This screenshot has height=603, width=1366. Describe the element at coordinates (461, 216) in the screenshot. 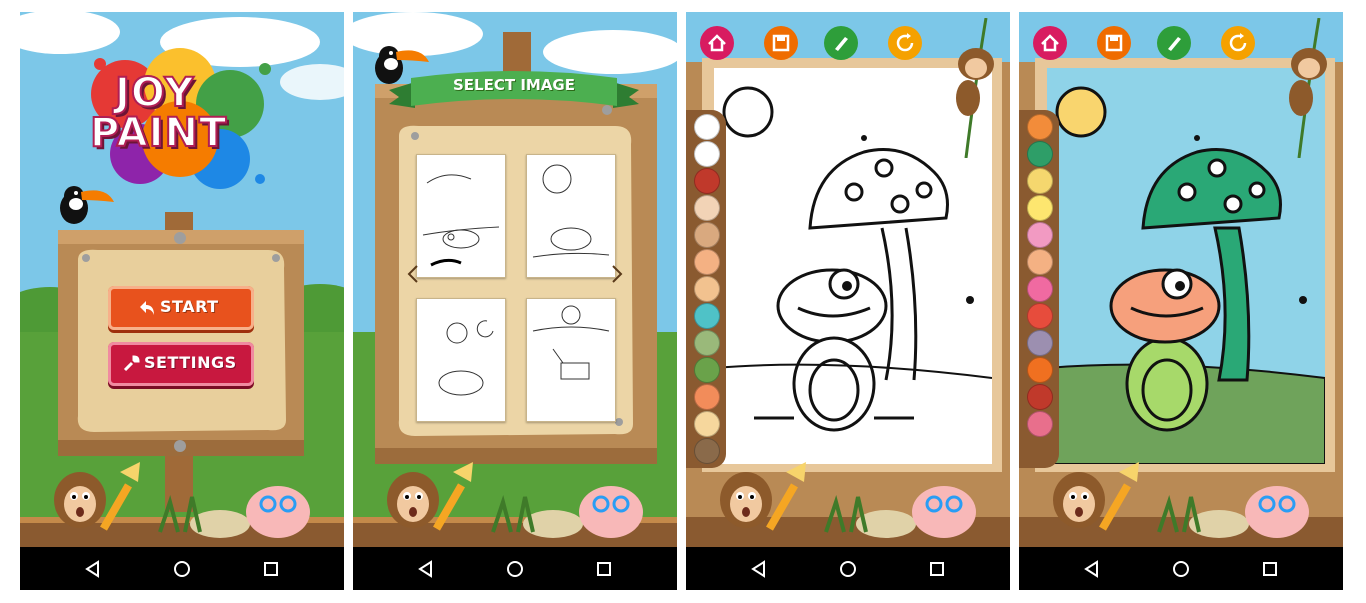

I see `thumbnail-chameleon` at that location.